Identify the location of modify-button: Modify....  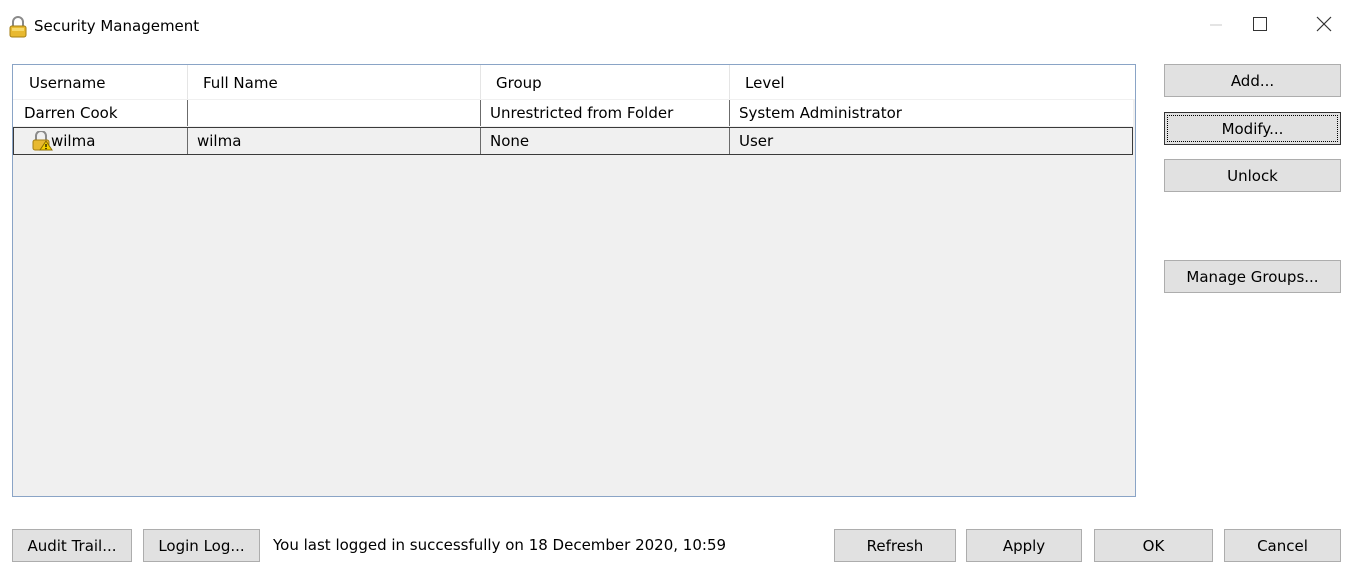
(1252, 128).